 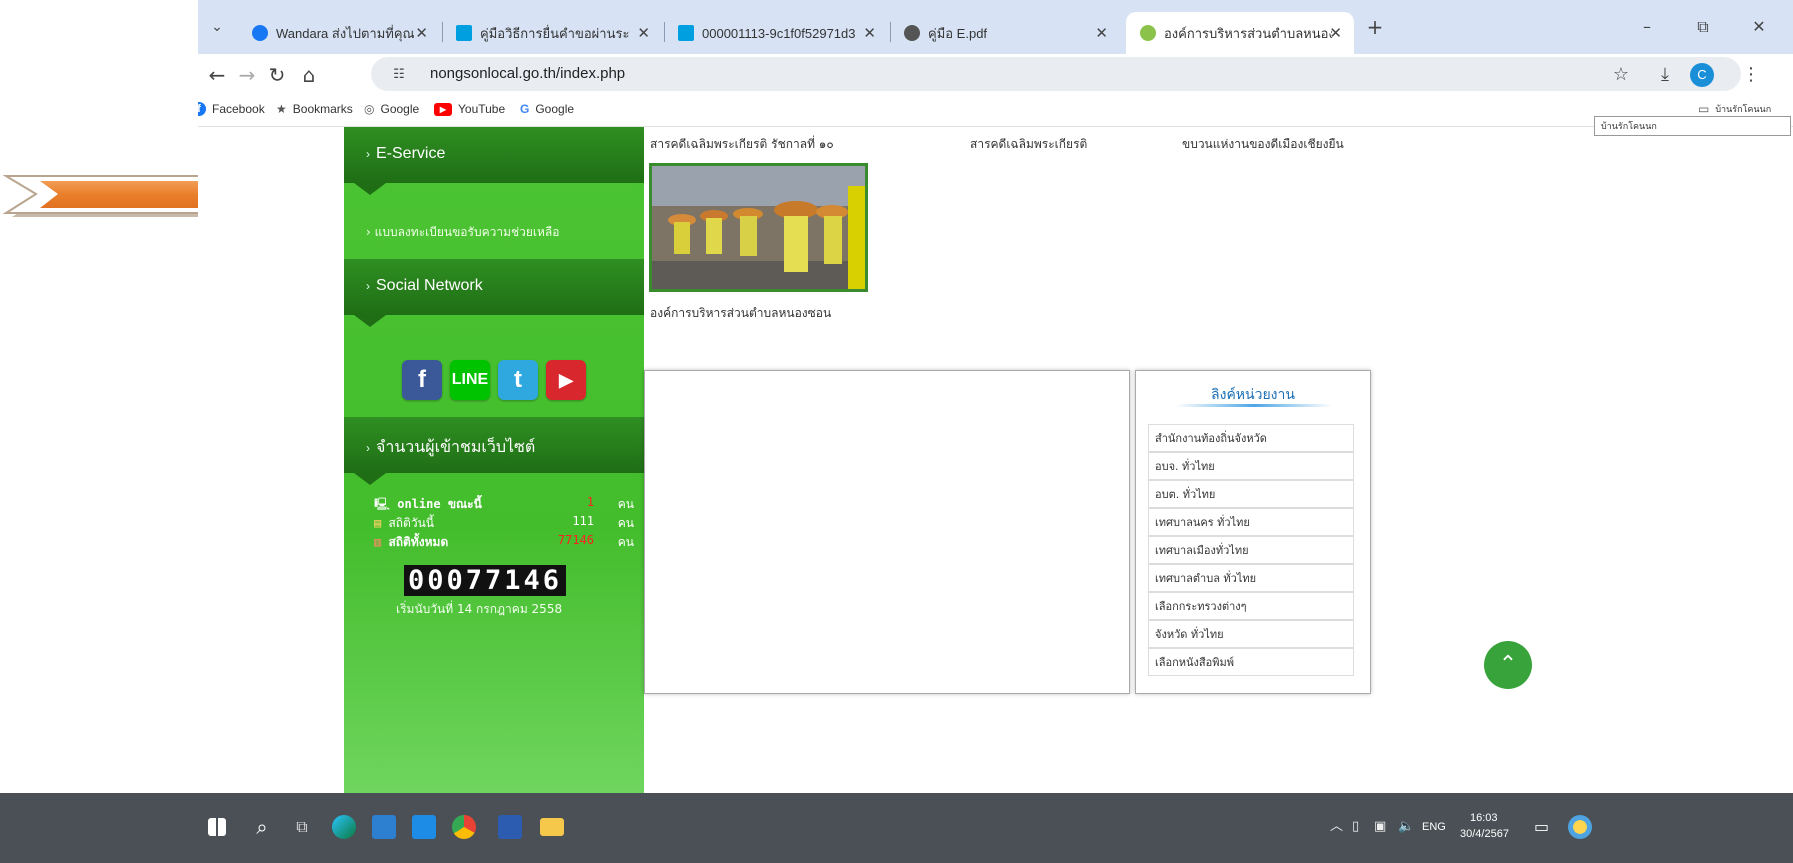 I want to click on content-panel, so click(x=887, y=532).